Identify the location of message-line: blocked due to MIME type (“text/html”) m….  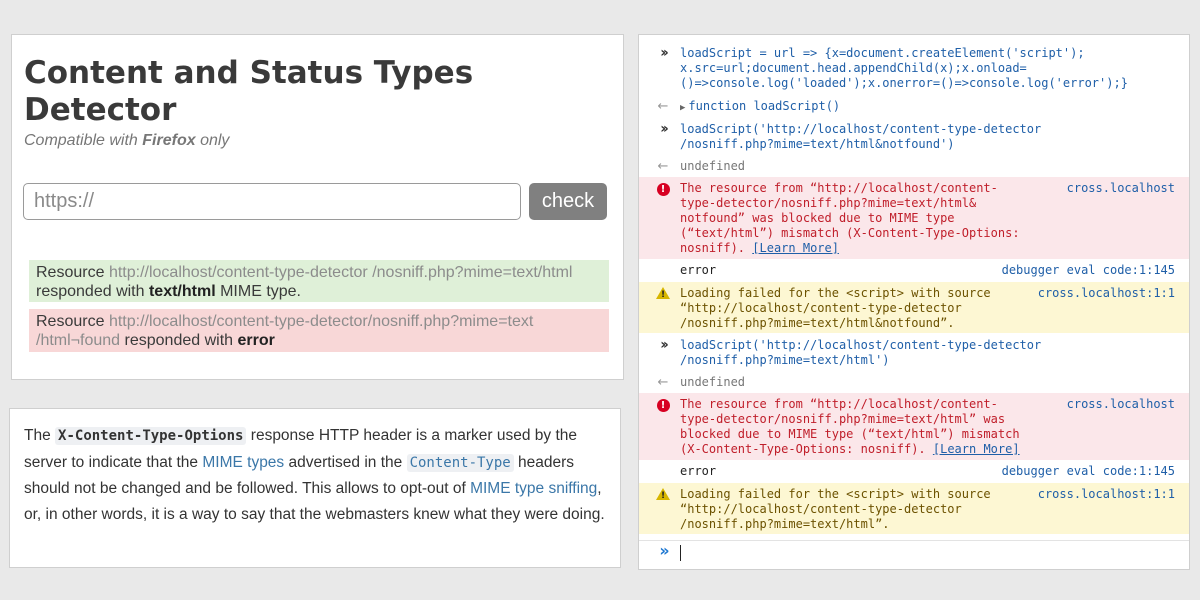
(850, 434).